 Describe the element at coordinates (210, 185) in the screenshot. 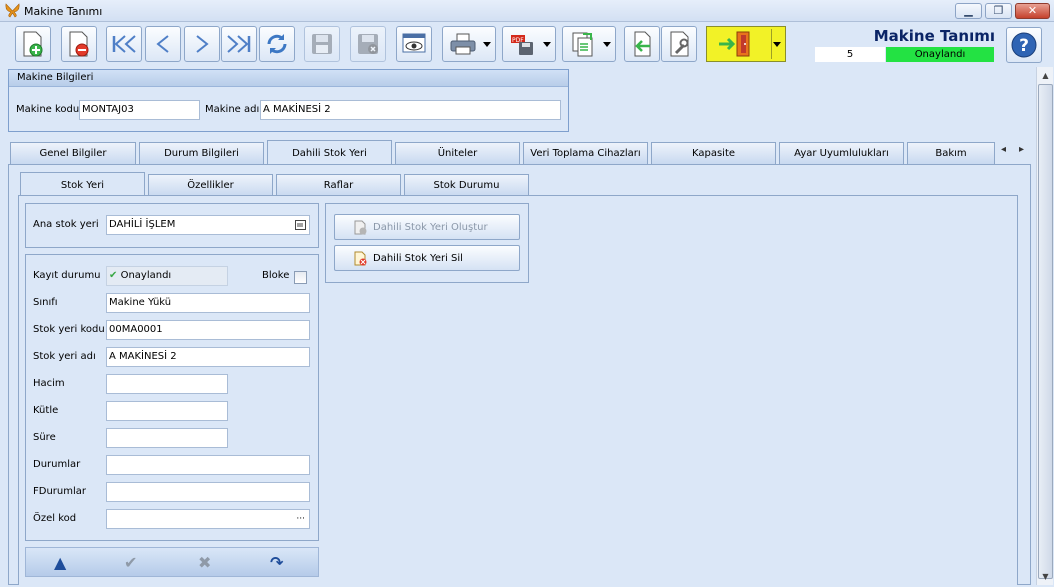

I see `subtab-ozellikler: Özellikler` at that location.